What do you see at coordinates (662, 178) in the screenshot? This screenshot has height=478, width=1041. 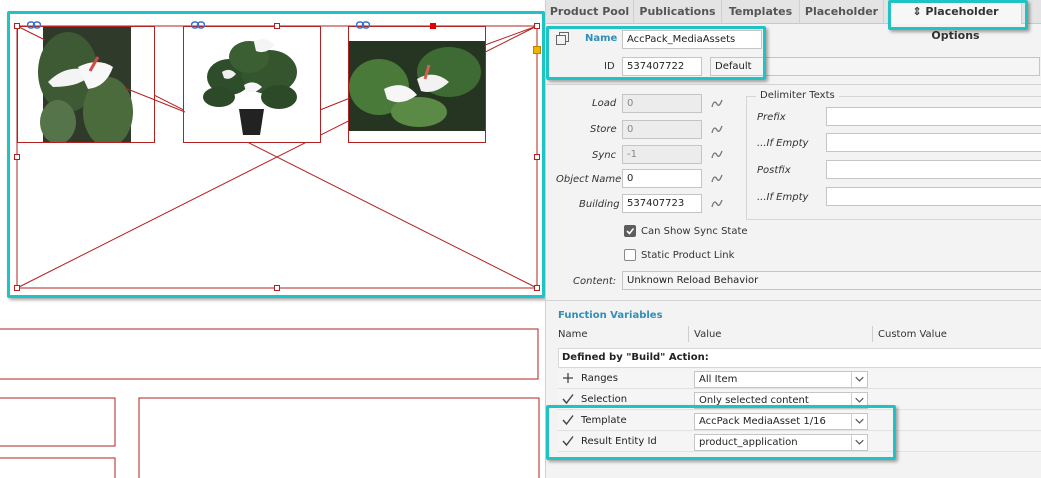 I see `object-name-field: 0` at bounding box center [662, 178].